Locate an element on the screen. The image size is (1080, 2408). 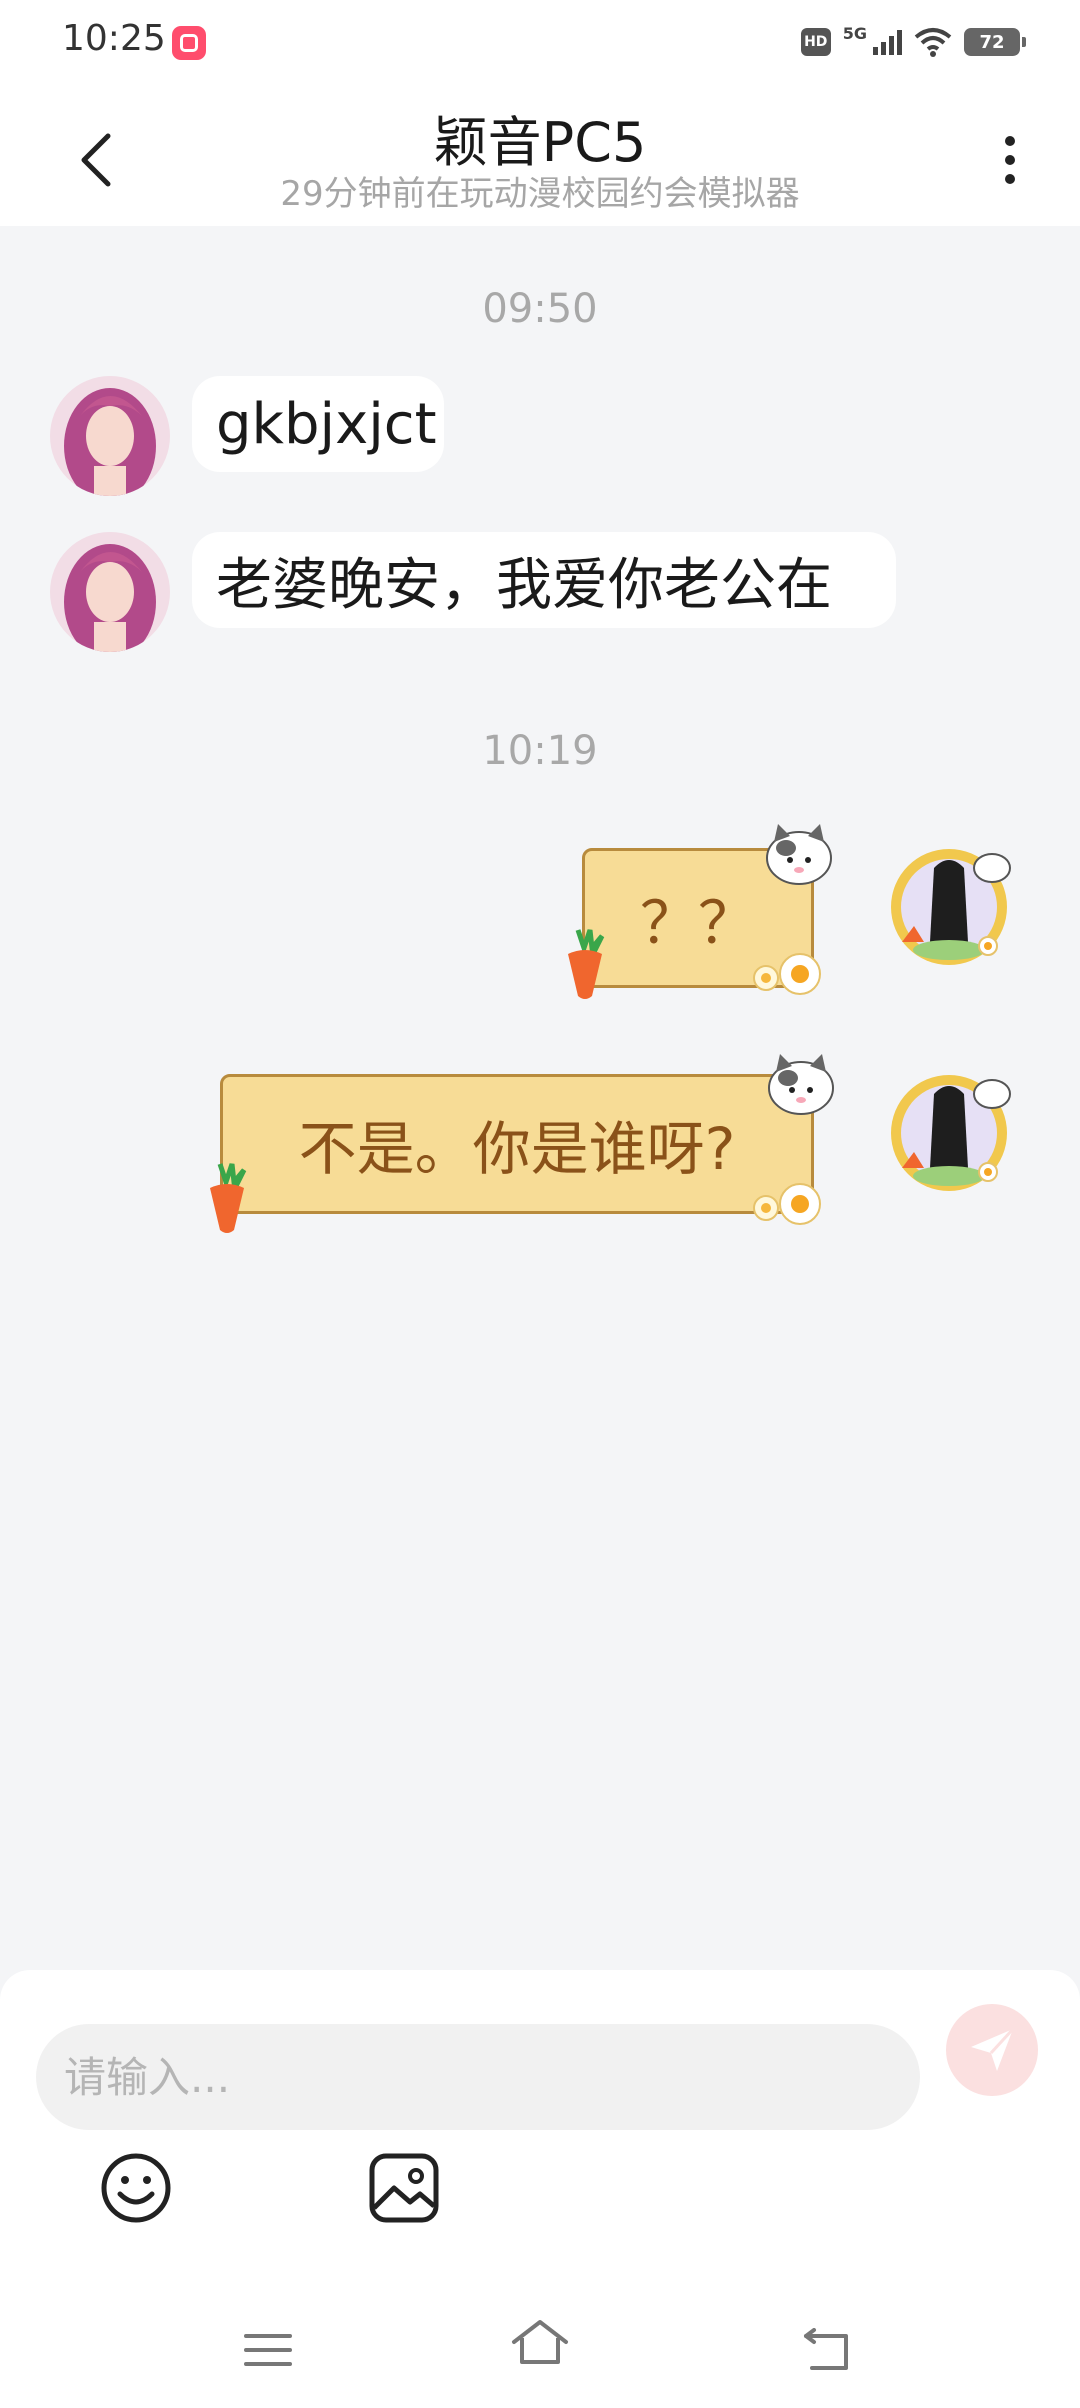
emoji-button is located at coordinates (136, 2188).